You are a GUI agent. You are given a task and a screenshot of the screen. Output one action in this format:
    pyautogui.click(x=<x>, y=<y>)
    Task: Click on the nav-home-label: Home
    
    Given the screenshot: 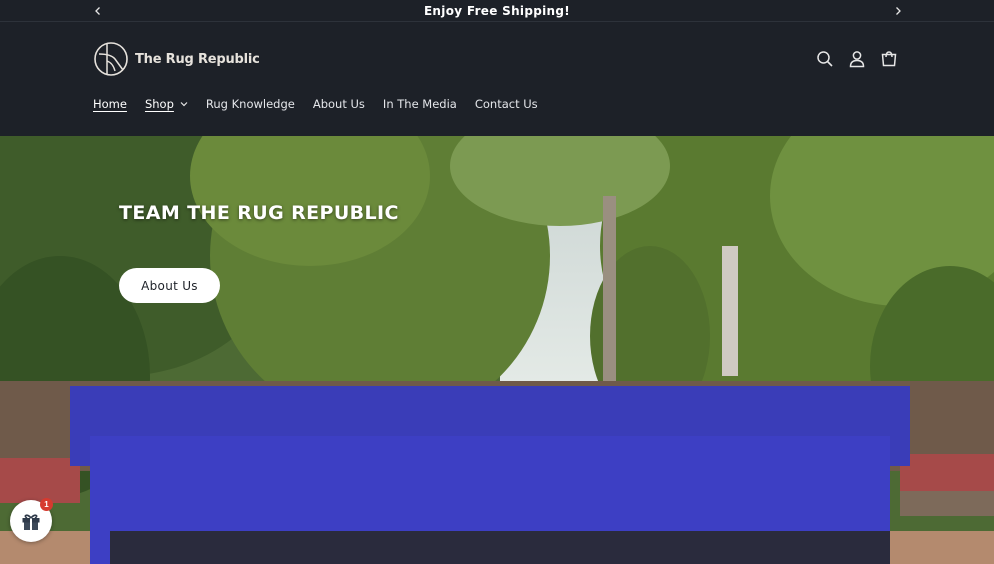 What is the action you would take?
    pyautogui.click(x=110, y=104)
    